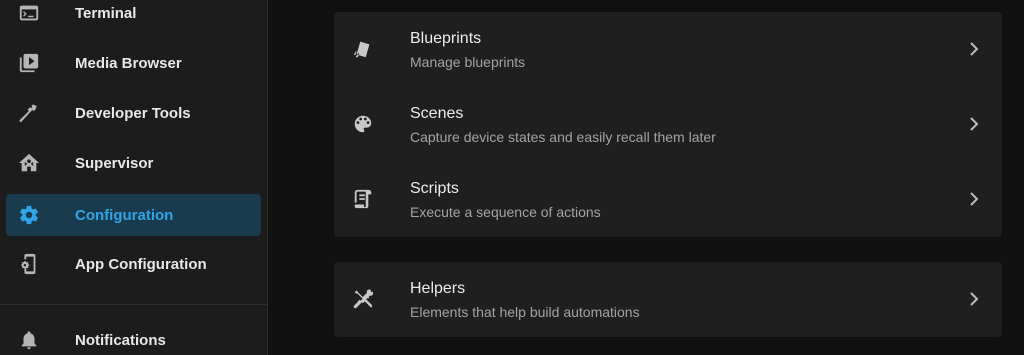 The image size is (1024, 355). I want to click on sidebar-item-label: Notifications, so click(120, 340).